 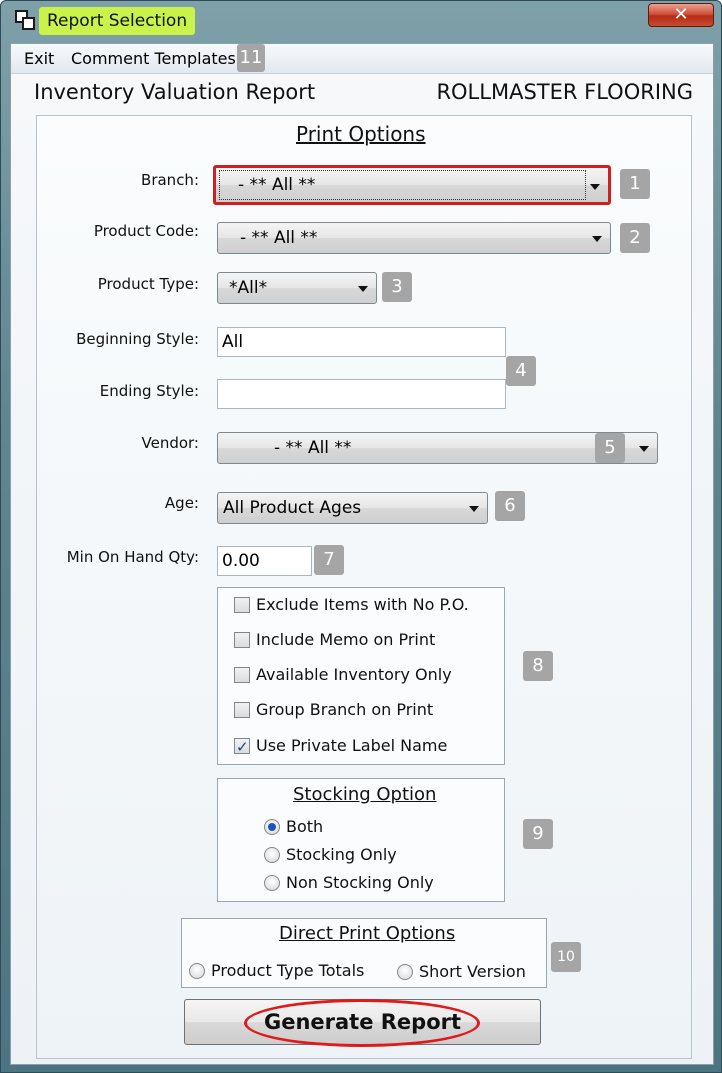 I want to click on available-inventory-text: Available Inventory Only, so click(x=354, y=674).